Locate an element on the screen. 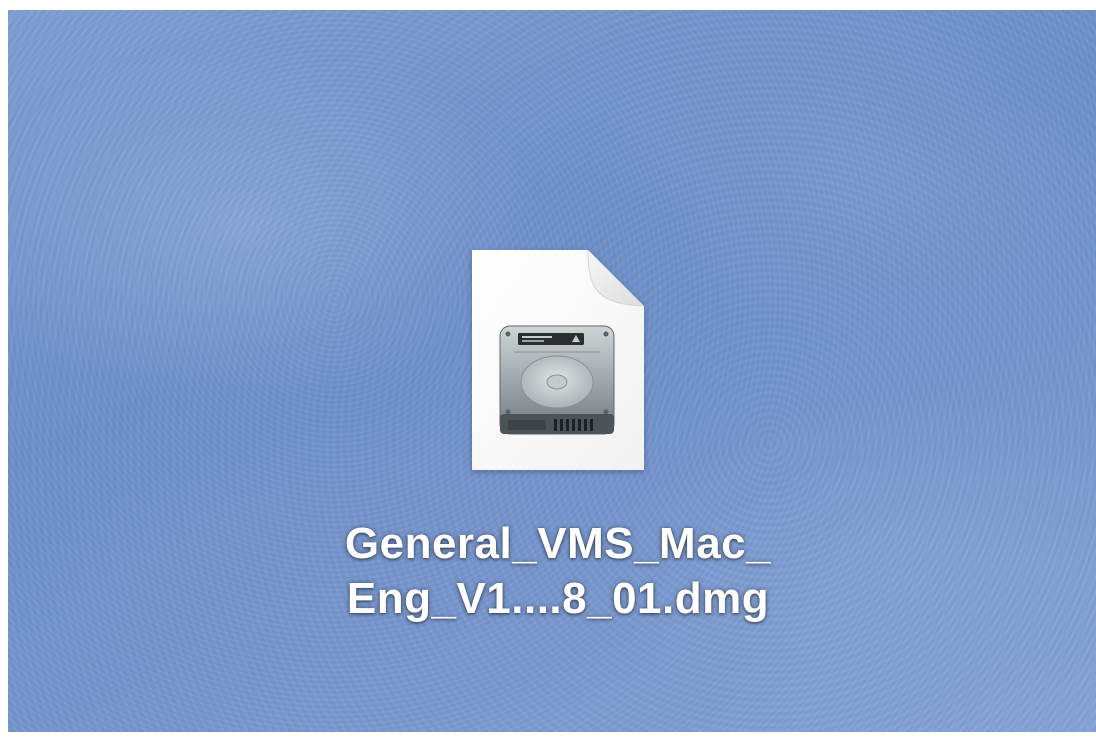 This screenshot has height=742, width=1096. file-name-line-1: General_VMS_Mac_ is located at coordinates (558, 543).